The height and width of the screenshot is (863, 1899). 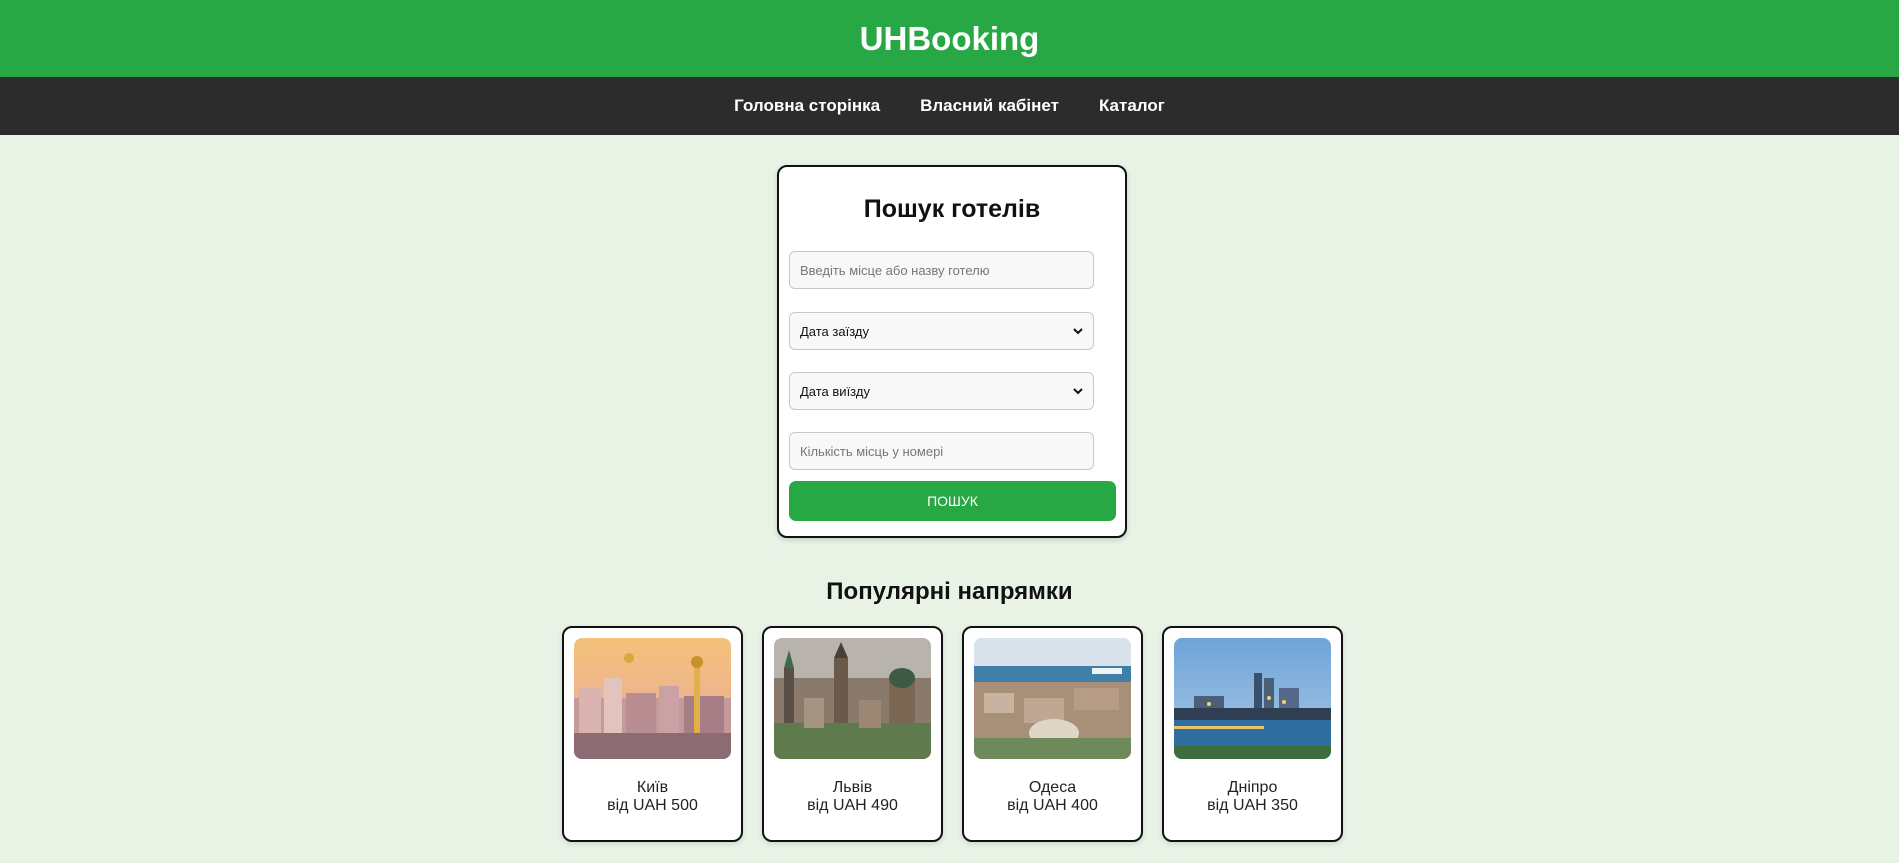 What do you see at coordinates (952, 501) in the screenshot?
I see `search-button: ПОШУК` at bounding box center [952, 501].